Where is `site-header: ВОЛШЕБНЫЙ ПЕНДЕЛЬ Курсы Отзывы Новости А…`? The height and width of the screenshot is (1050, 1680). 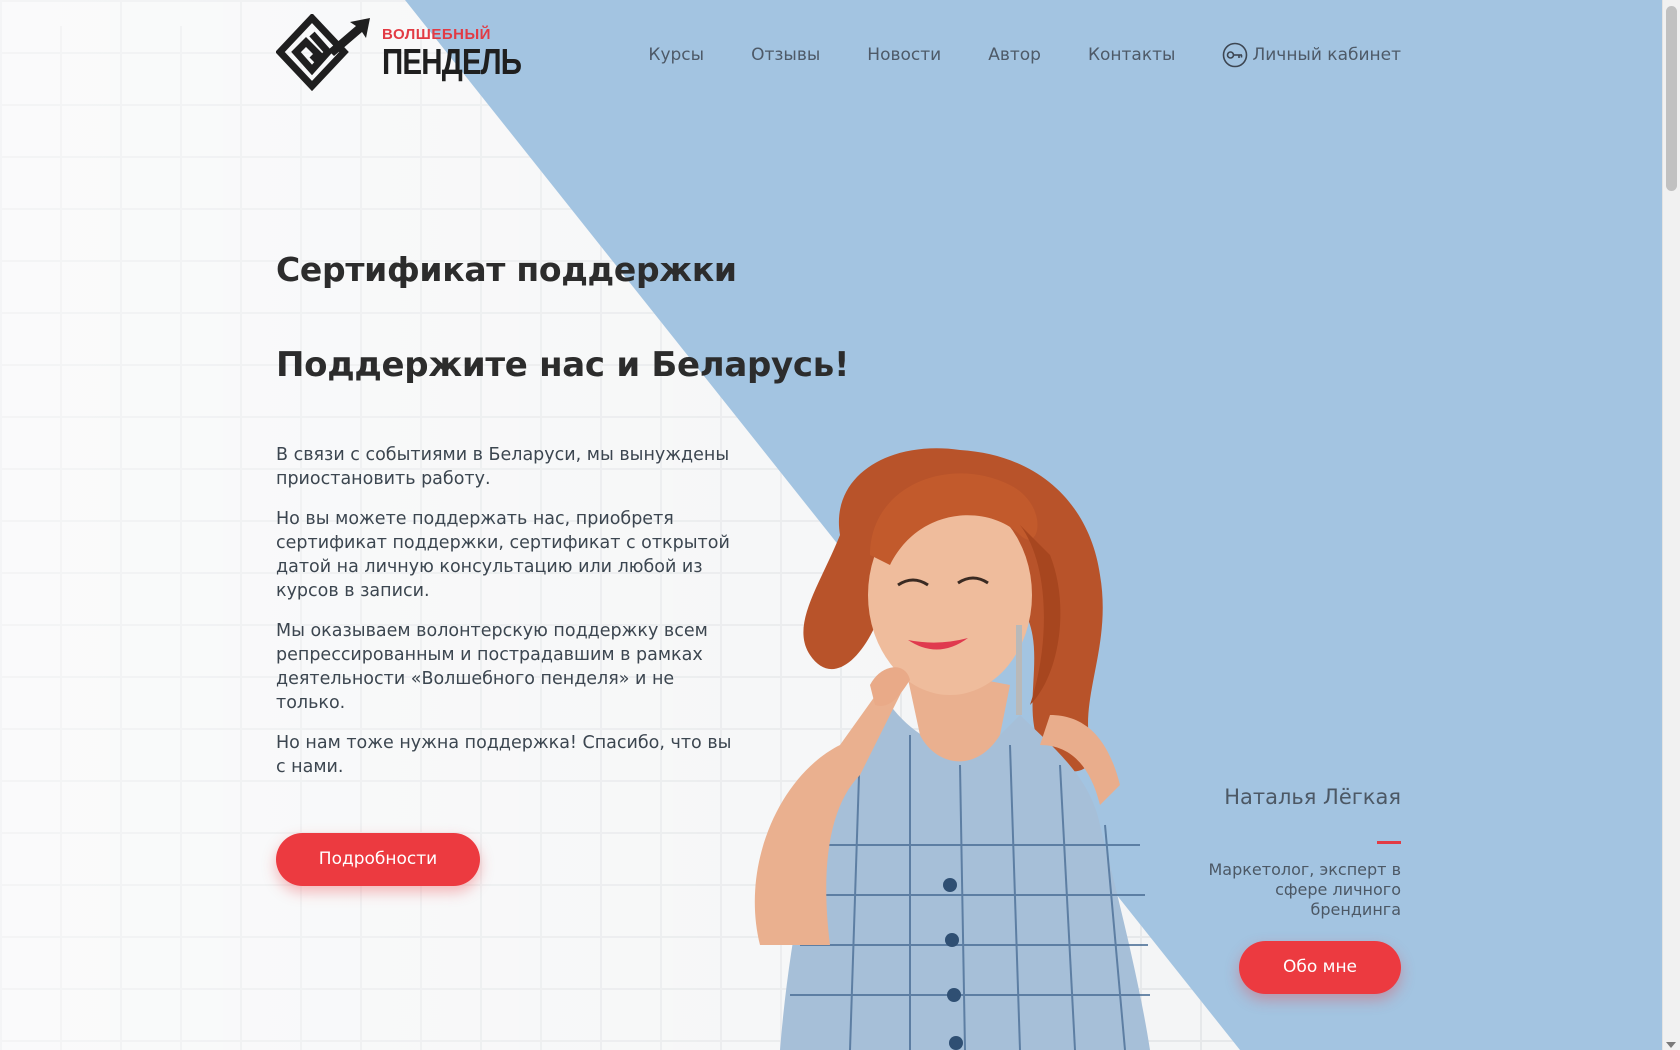 site-header: ВОЛШЕБНЫЙ ПЕНДЕЛЬ Курсы Отзывы Новости А… is located at coordinates (838, 54).